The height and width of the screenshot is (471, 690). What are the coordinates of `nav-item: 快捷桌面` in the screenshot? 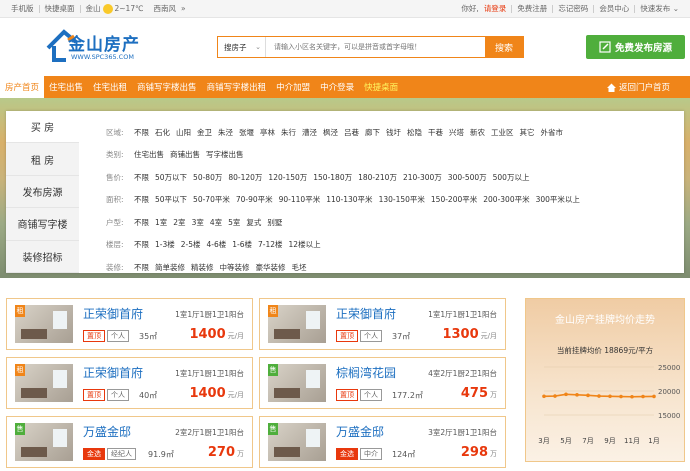 It's located at (381, 87).